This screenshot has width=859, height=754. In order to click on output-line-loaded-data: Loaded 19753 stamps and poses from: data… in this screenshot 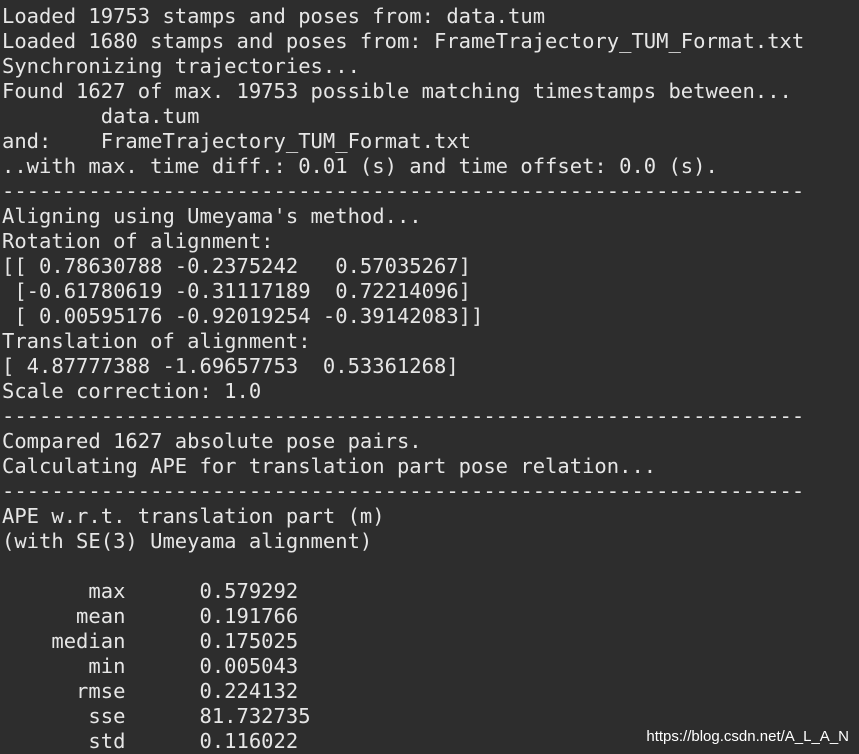, I will do `click(274, 16)`.